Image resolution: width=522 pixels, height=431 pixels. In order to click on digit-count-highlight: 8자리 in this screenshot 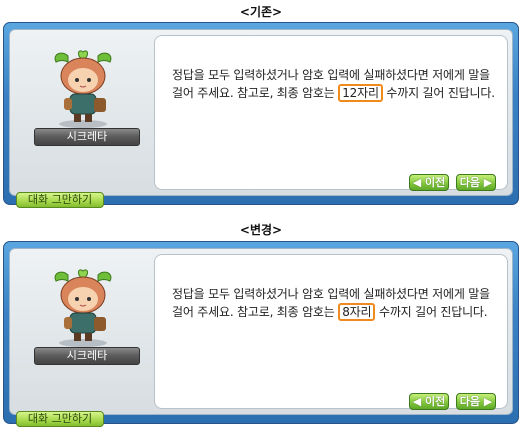, I will do `click(357, 312)`.